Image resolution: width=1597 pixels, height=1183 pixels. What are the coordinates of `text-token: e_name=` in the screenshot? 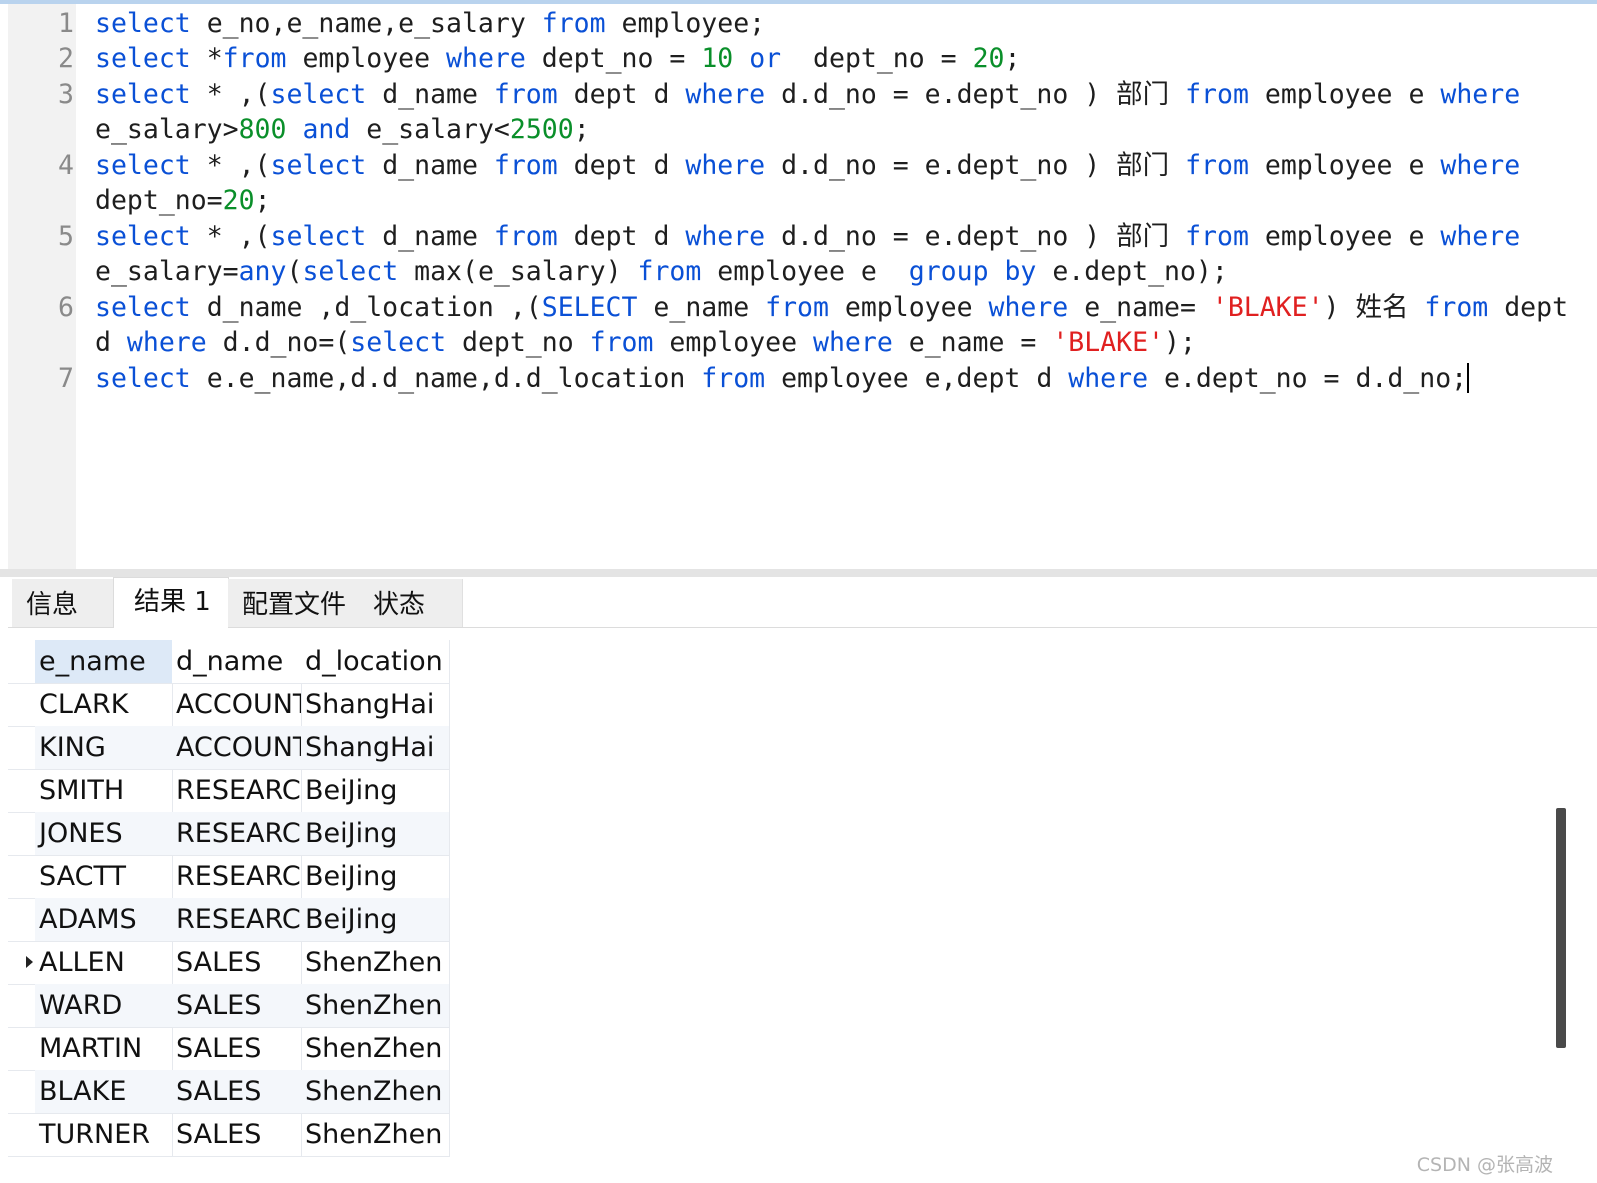 It's located at (1140, 307).